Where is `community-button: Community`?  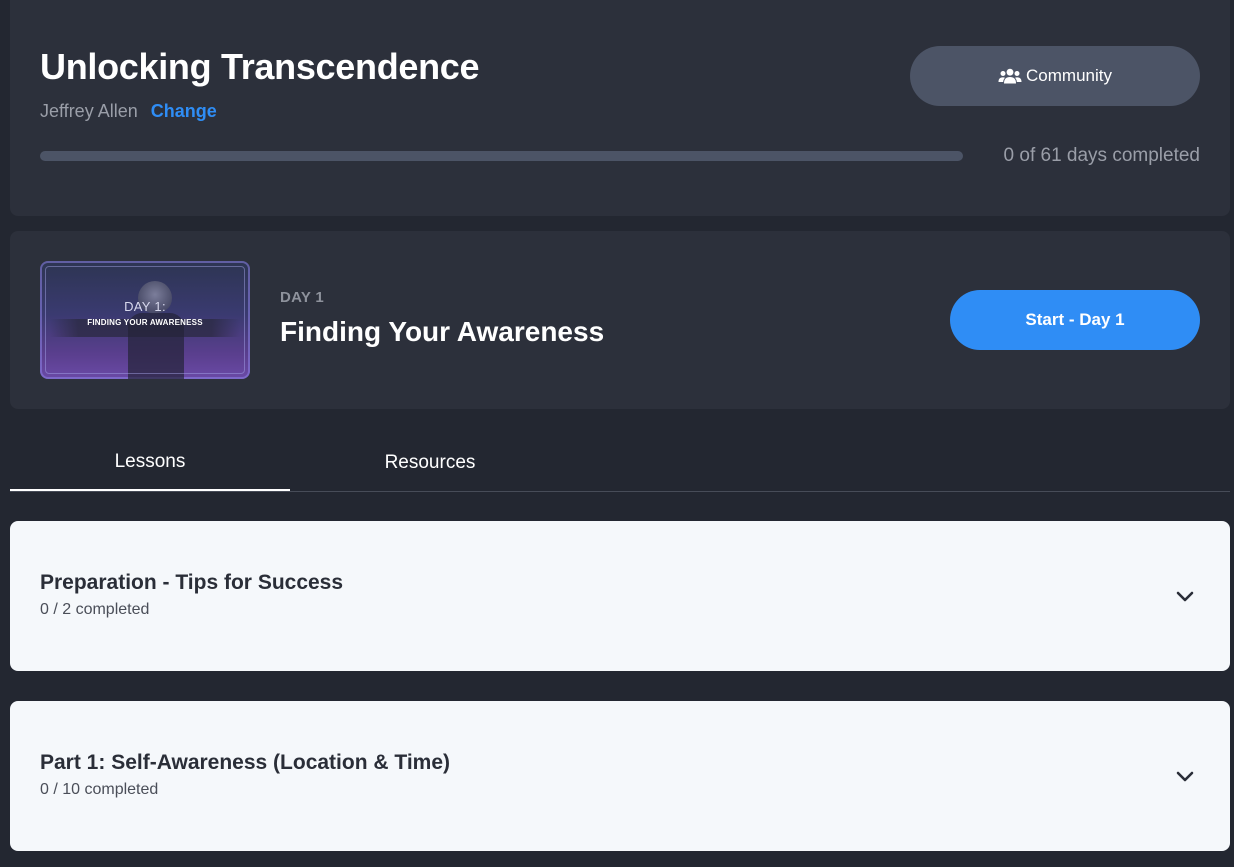
community-button: Community is located at coordinates (1055, 76).